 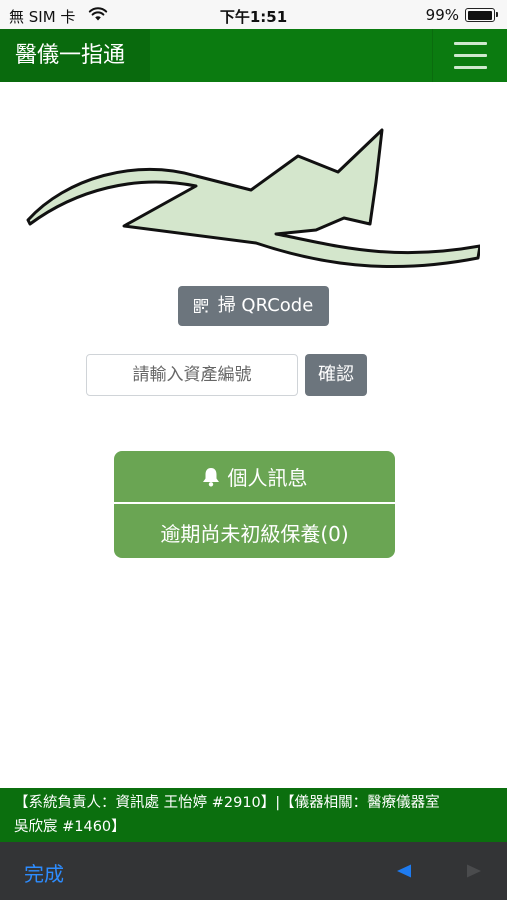 What do you see at coordinates (474, 871) in the screenshot?
I see `triangle-right-icon` at bounding box center [474, 871].